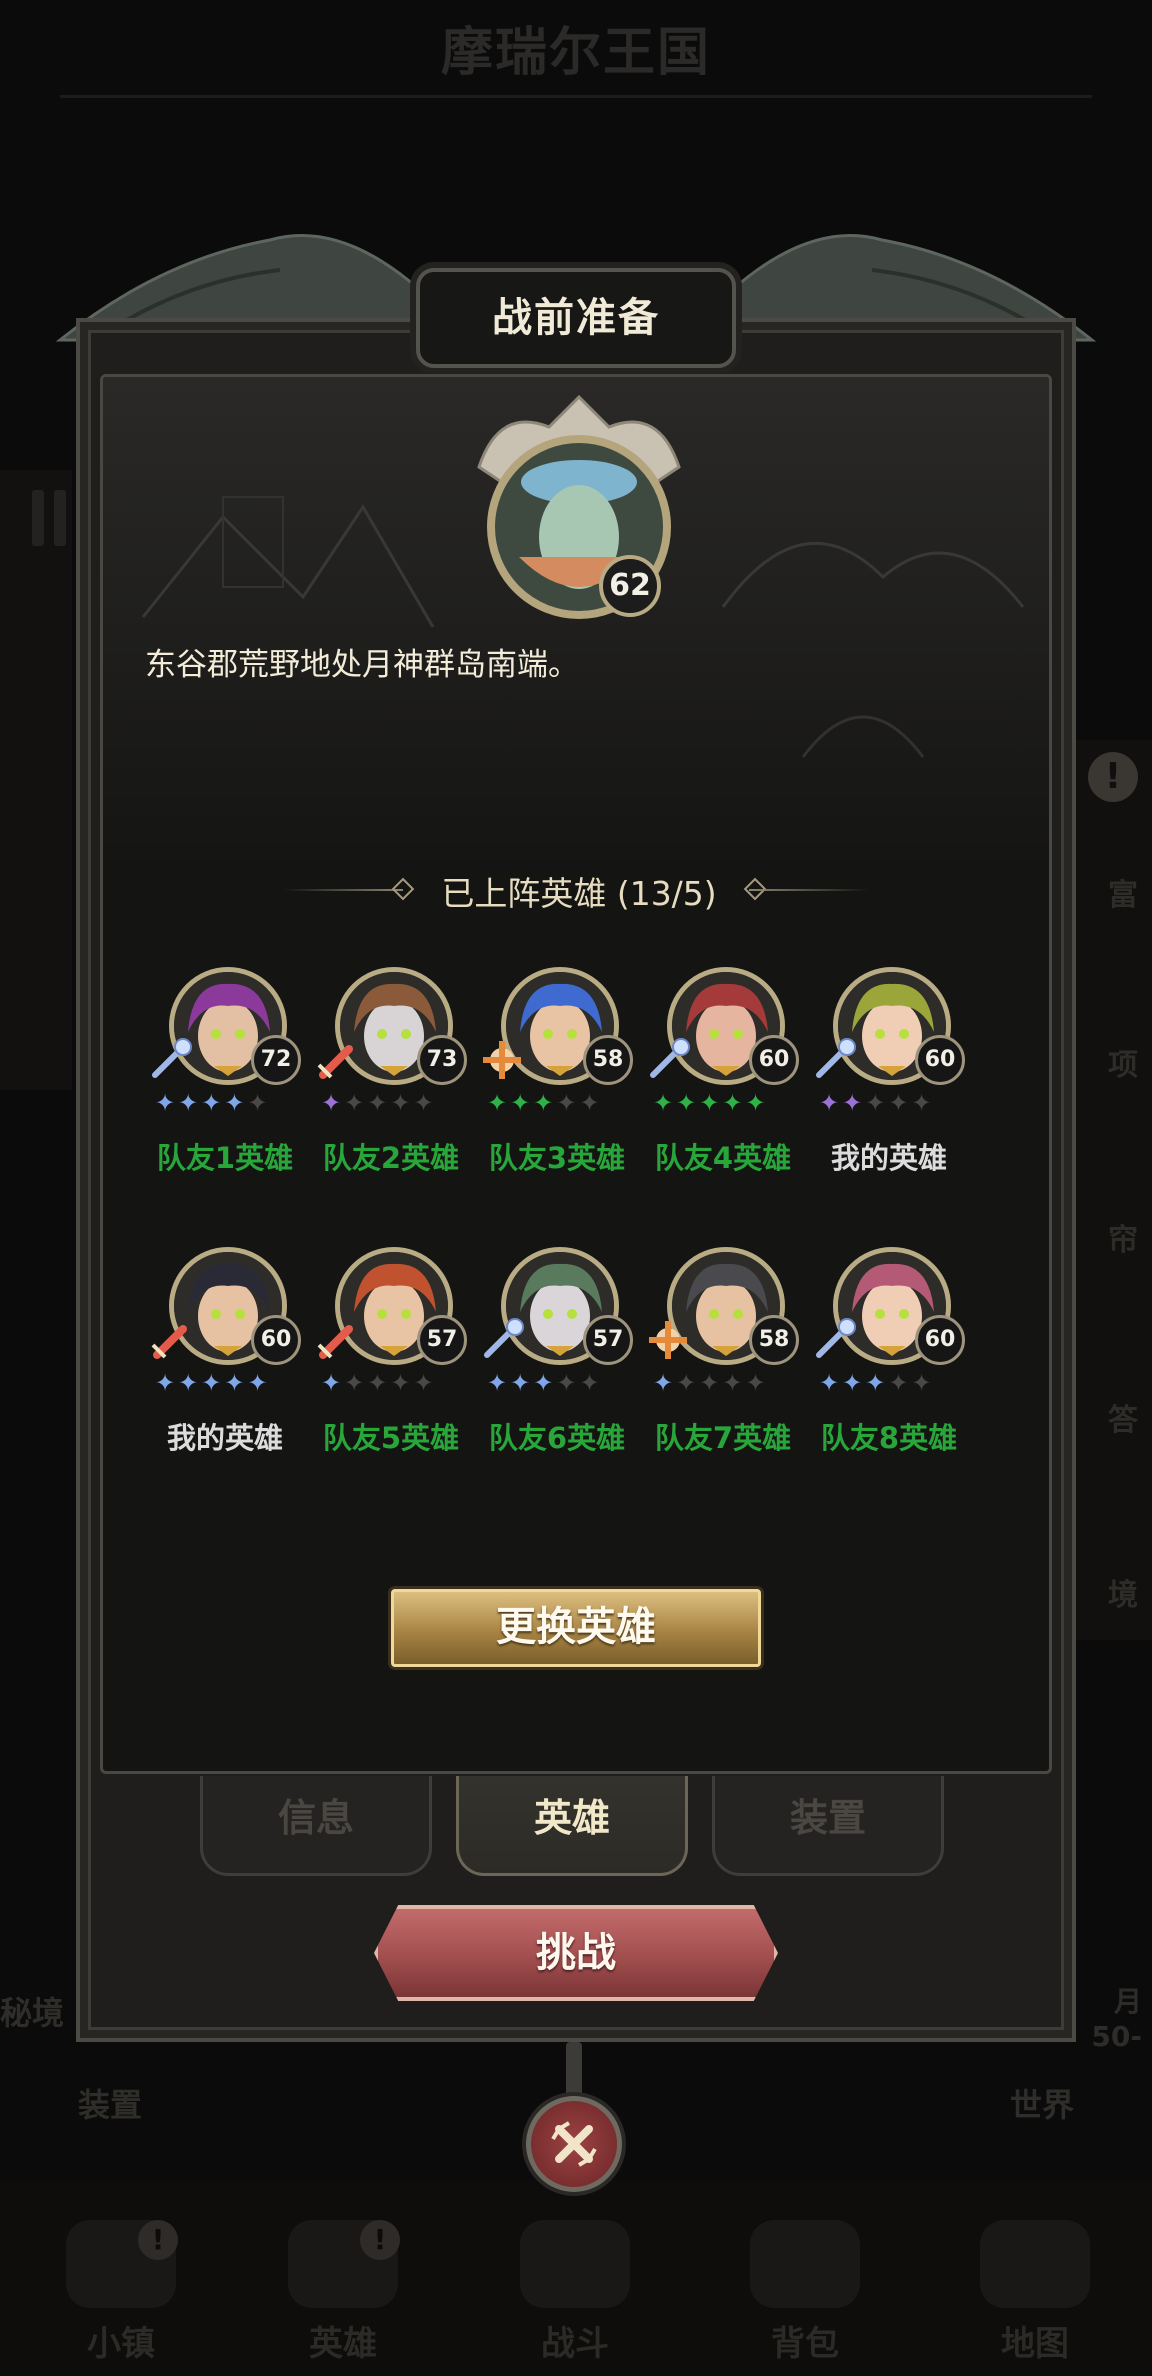  Describe the element at coordinates (828, 1826) in the screenshot. I see `tab-devices: 装置` at that location.